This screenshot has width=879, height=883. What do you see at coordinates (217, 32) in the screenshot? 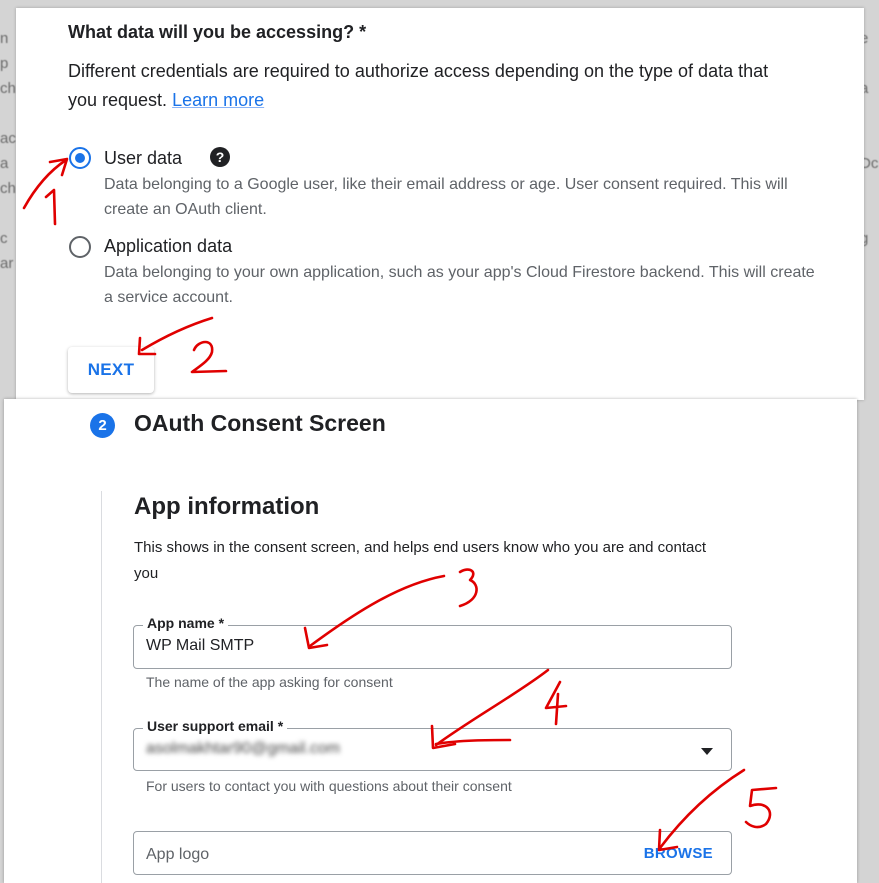
I see `question-title: What data will you be accessing? *` at bounding box center [217, 32].